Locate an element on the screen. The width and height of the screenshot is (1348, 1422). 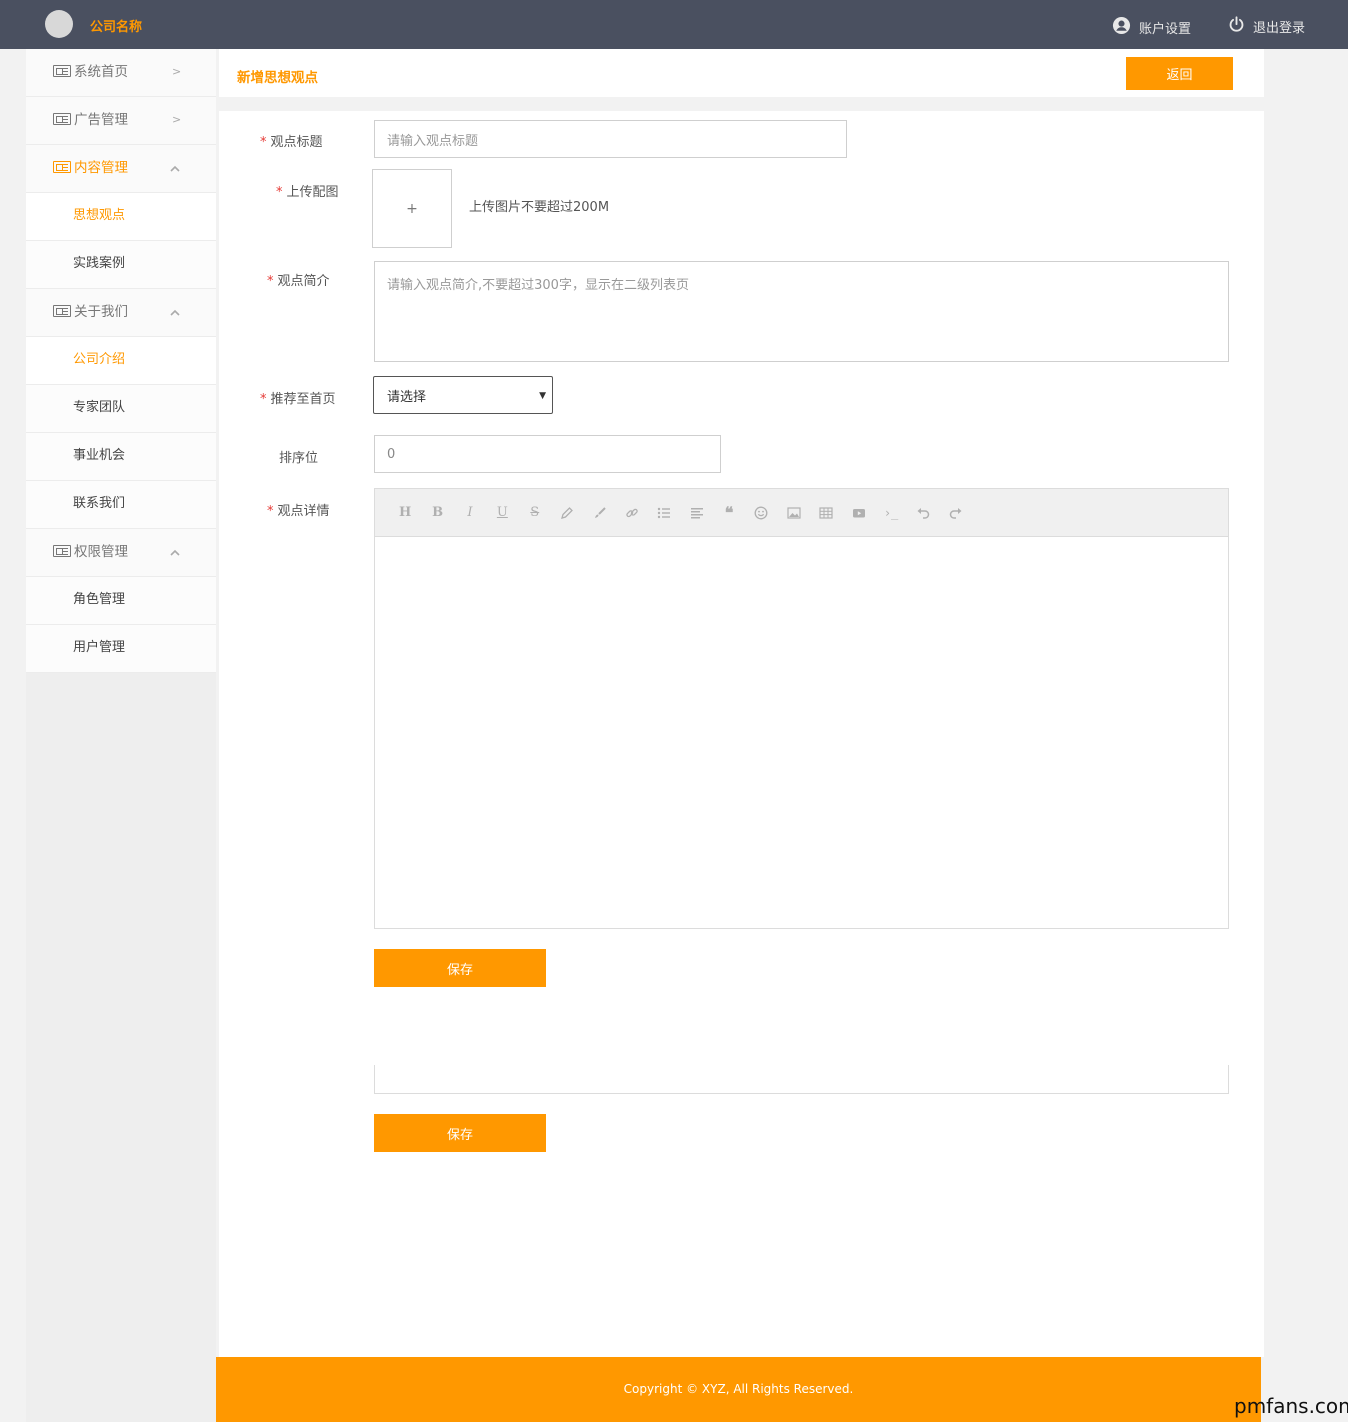
pencil-icon is located at coordinates (567, 513).